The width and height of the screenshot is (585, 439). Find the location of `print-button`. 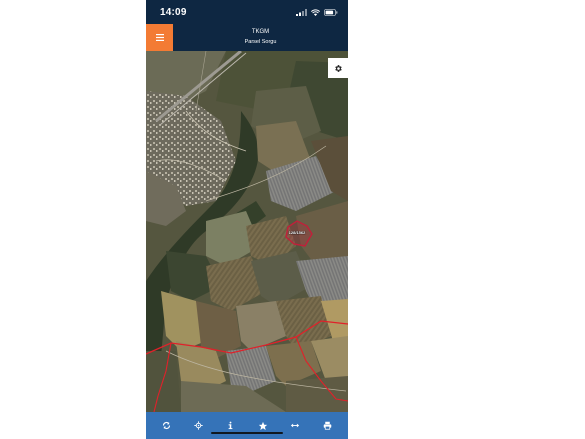

print-button is located at coordinates (328, 426).